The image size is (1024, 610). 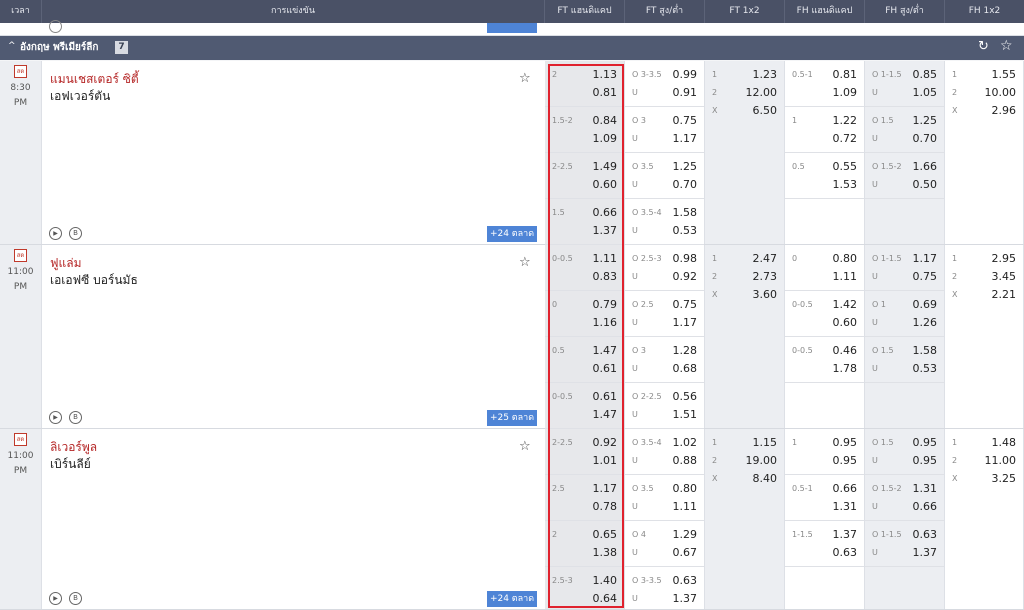 I want to click on odds-home-win: 1.15, so click(x=765, y=442).